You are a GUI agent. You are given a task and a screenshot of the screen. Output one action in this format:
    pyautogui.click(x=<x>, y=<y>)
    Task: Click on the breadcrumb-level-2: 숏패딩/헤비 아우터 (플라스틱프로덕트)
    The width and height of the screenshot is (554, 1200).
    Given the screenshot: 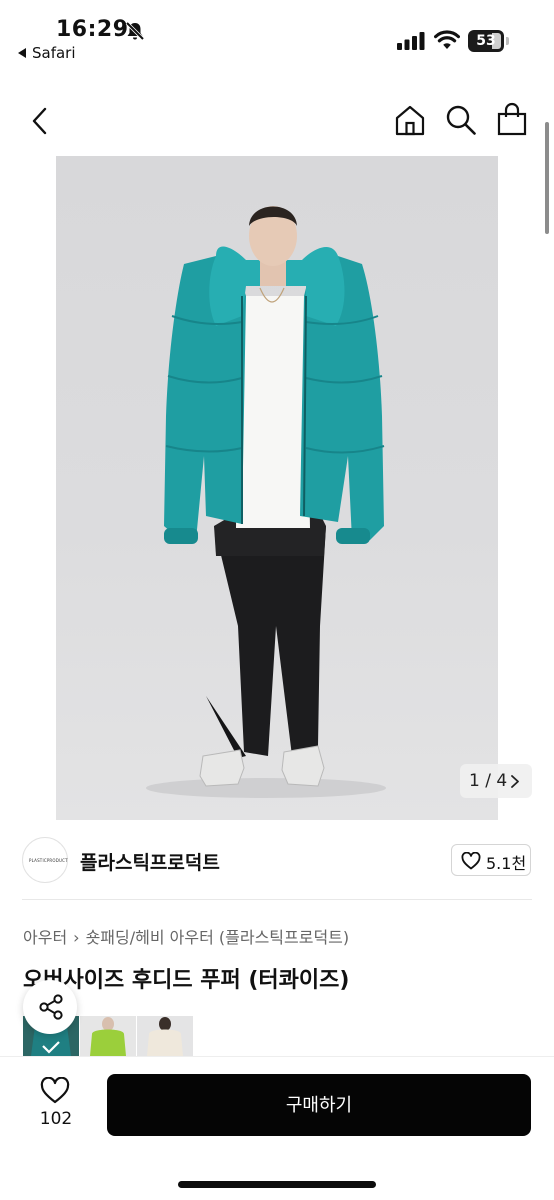 What is the action you would take?
    pyautogui.click(x=218, y=937)
    